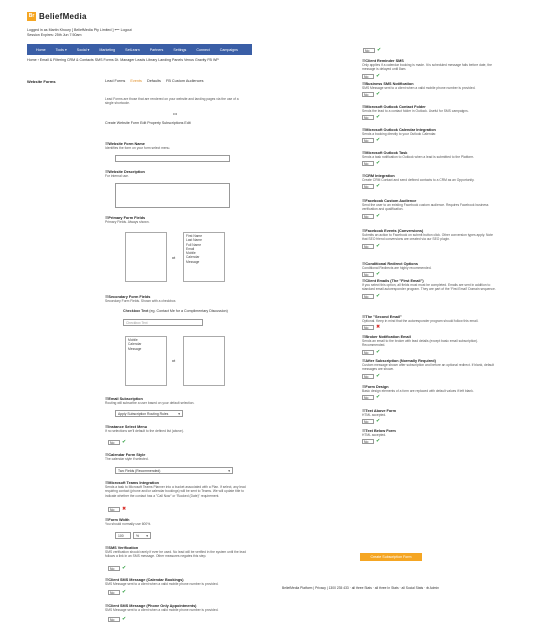 The image size is (560, 633). Describe the element at coordinates (136, 81) in the screenshot. I see `tab-events: Events` at that location.